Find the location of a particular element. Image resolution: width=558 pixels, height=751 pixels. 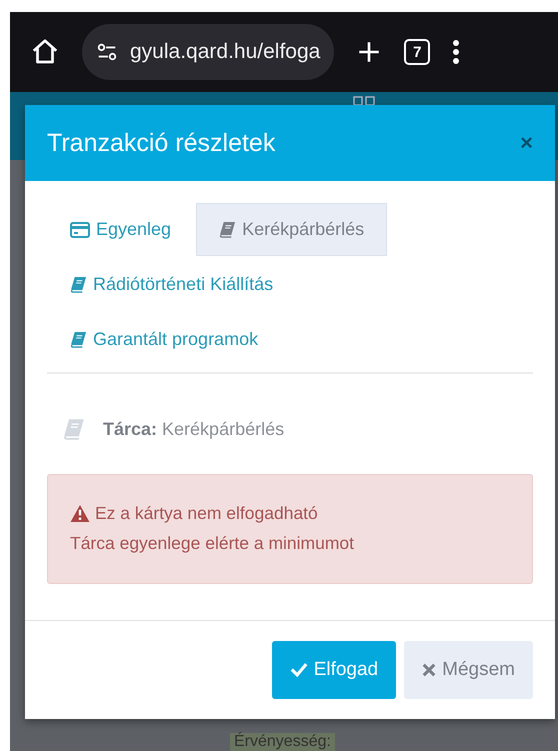

url-text: gyula.qard.hu/elfoga is located at coordinates (225, 52).